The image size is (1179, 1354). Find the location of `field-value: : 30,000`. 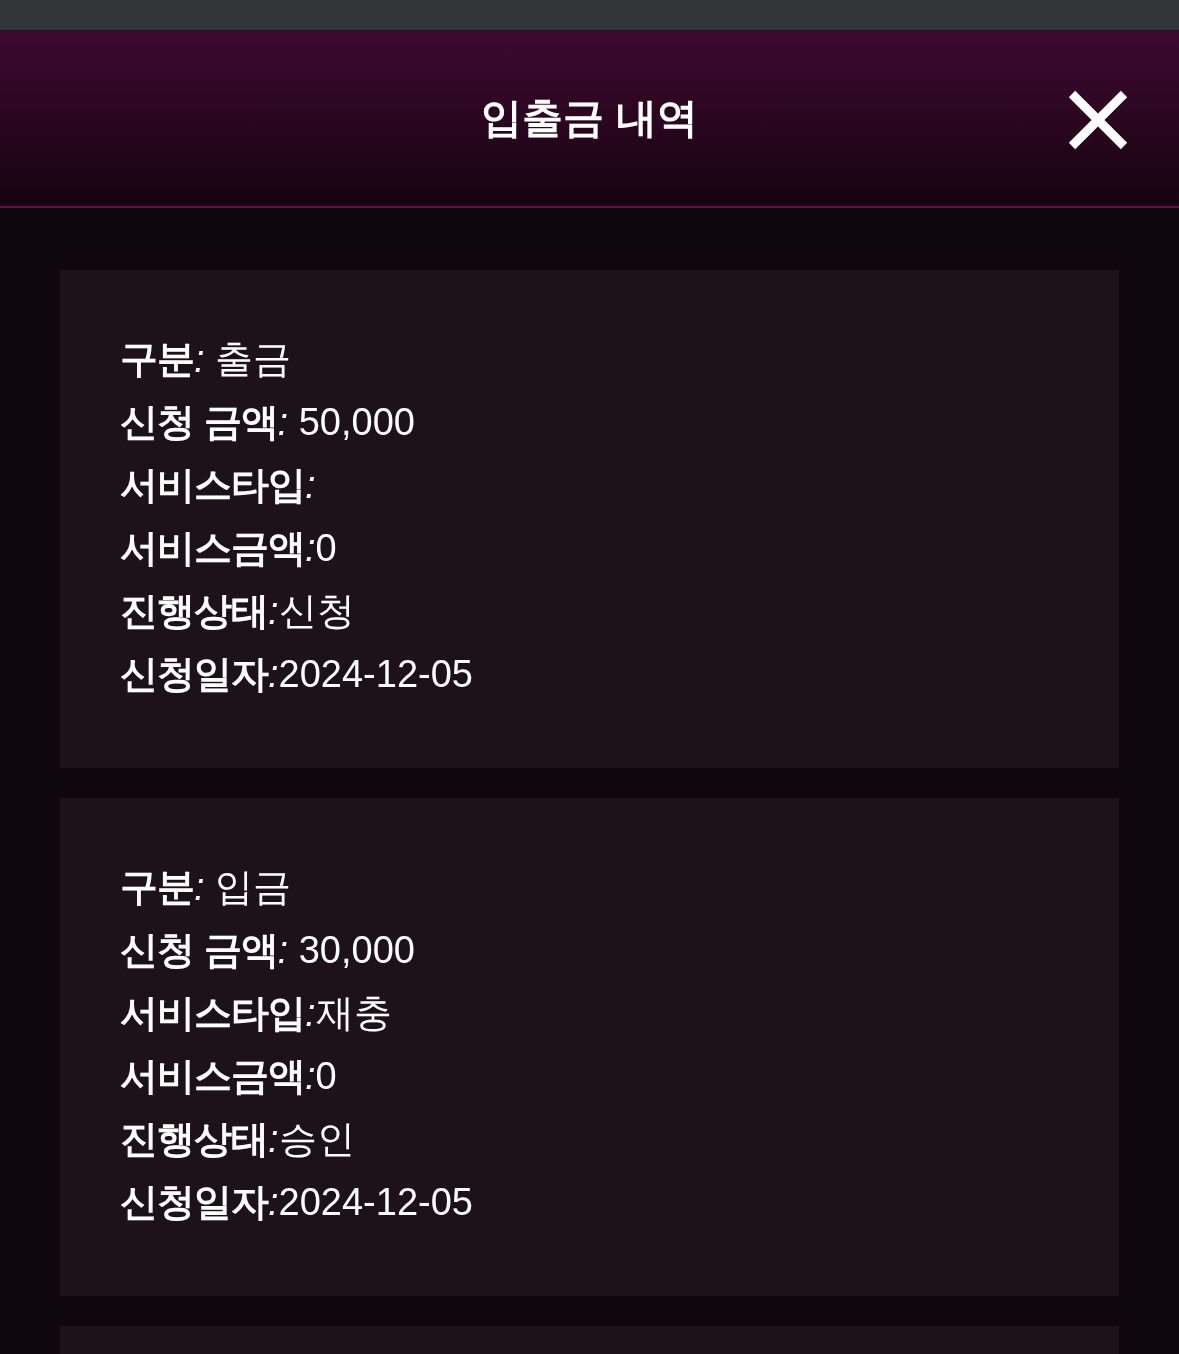

field-value: : 30,000 is located at coordinates (346, 950).